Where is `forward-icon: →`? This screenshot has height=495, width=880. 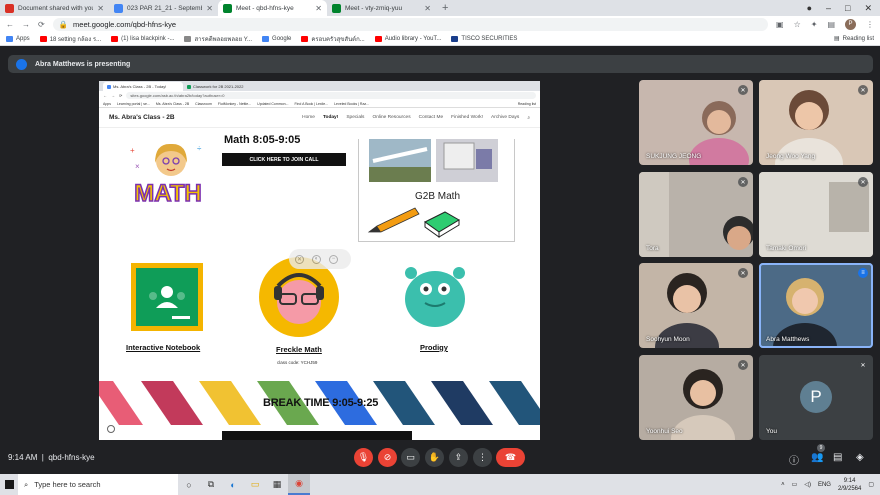
forward-icon: → is located at coordinates (26, 24).